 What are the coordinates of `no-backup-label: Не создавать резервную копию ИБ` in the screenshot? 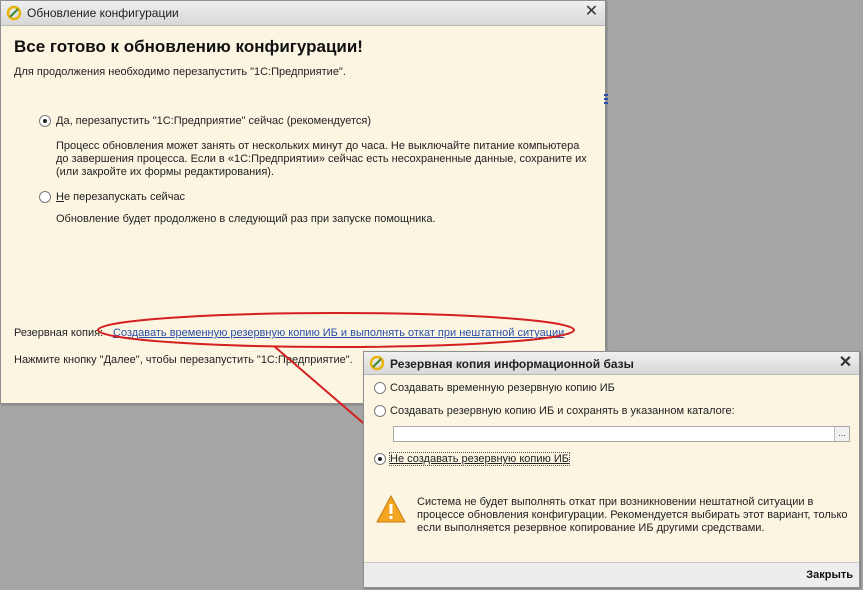 It's located at (479, 459).